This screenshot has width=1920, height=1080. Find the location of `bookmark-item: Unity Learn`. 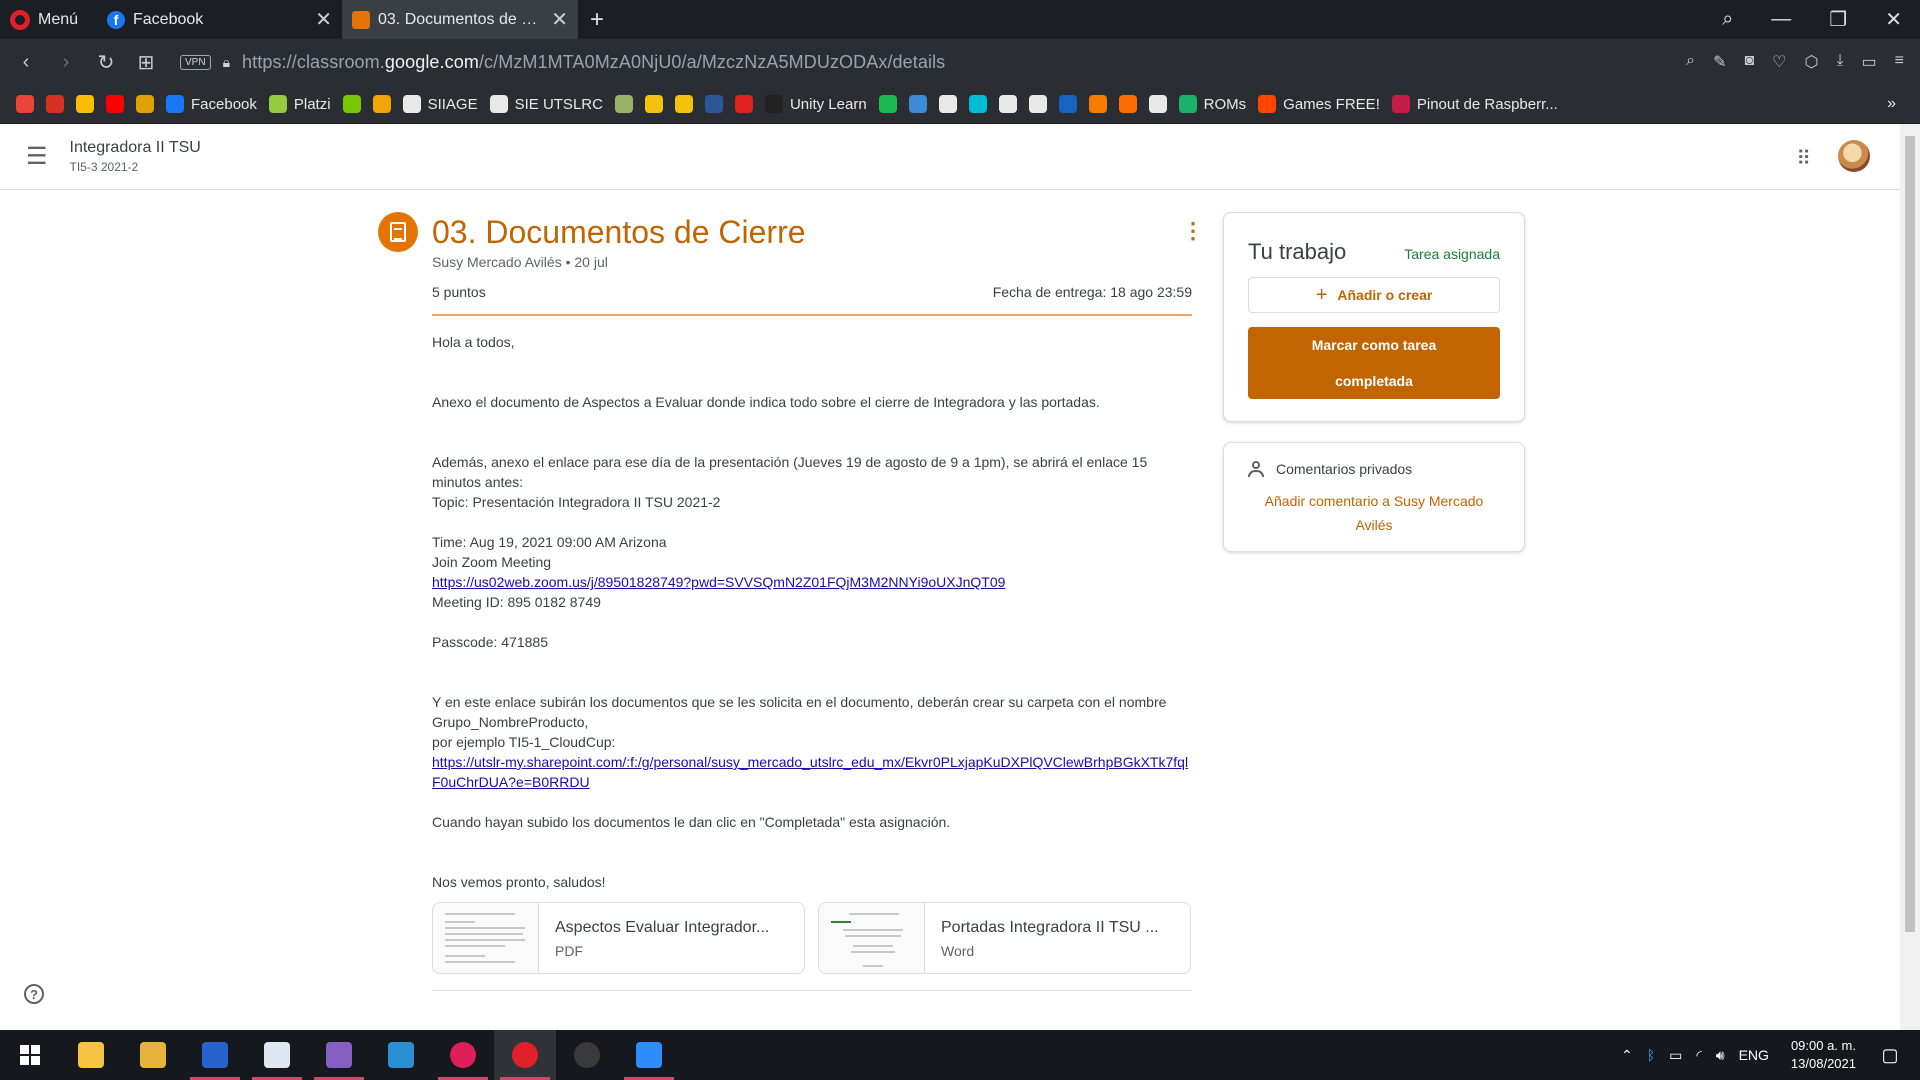

bookmark-item: Unity Learn is located at coordinates (815, 104).